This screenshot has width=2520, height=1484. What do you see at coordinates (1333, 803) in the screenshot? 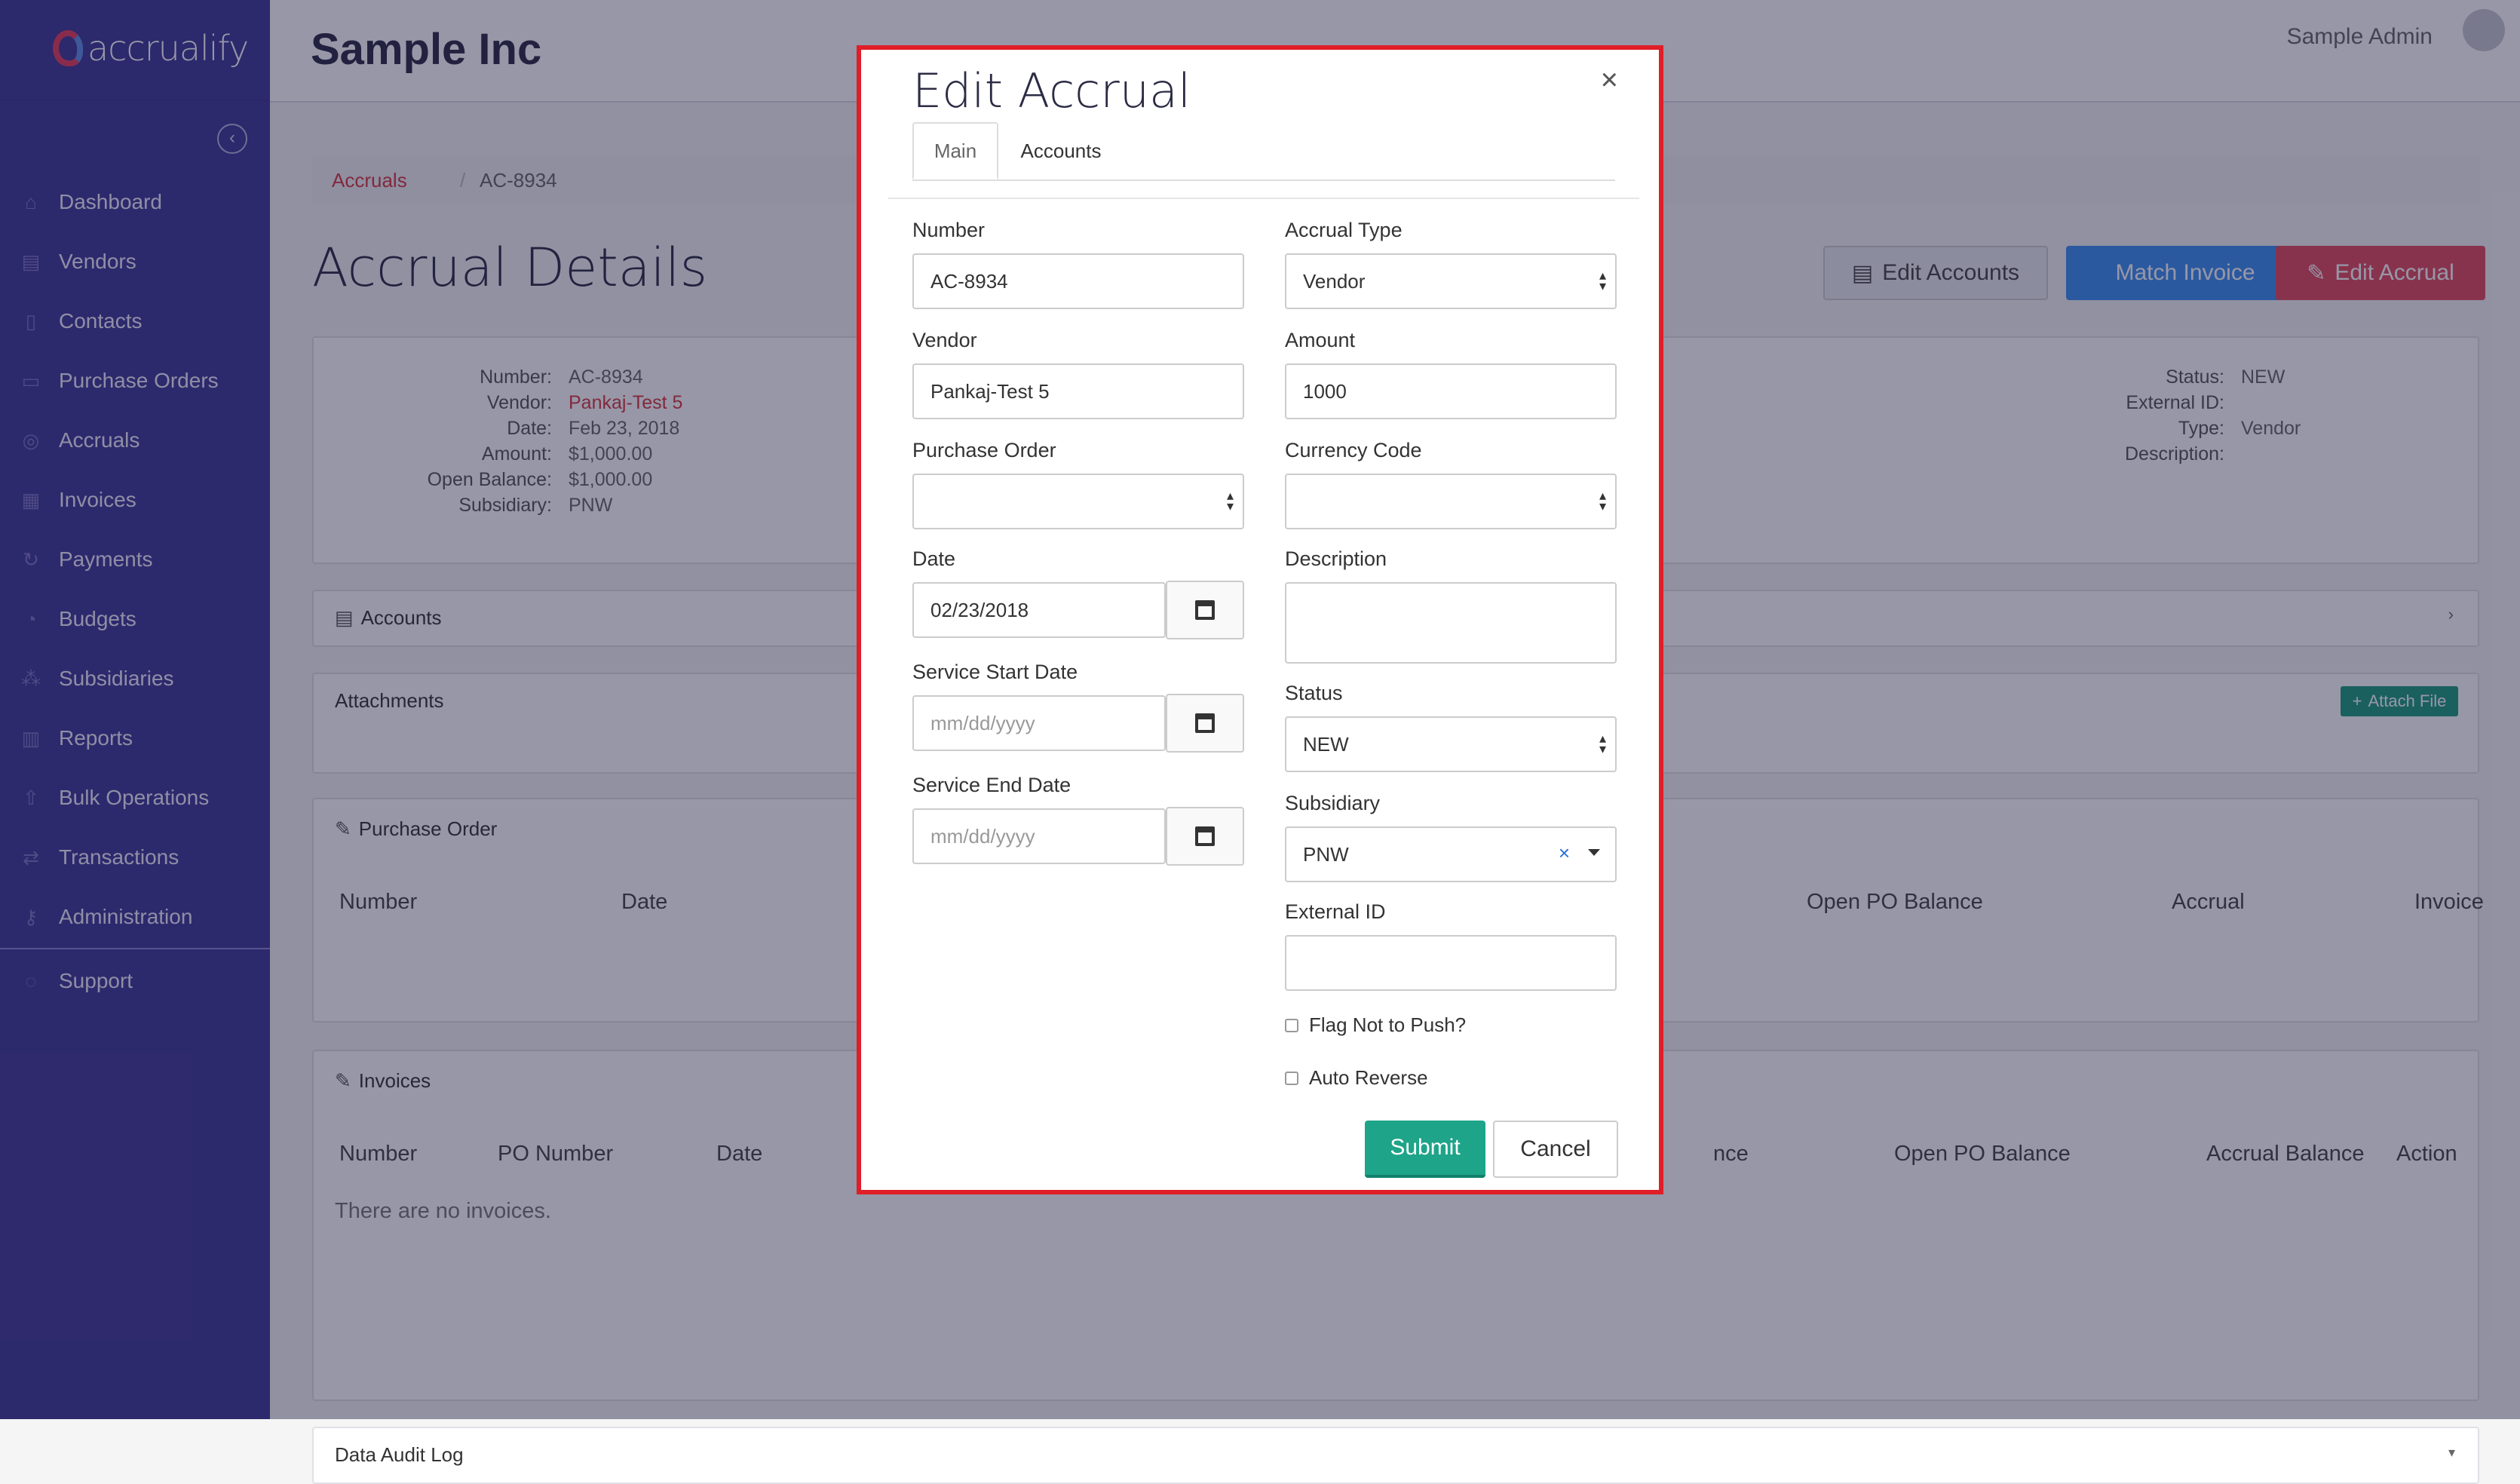
I see `subsidiary-label: Subsidiary` at bounding box center [1333, 803].